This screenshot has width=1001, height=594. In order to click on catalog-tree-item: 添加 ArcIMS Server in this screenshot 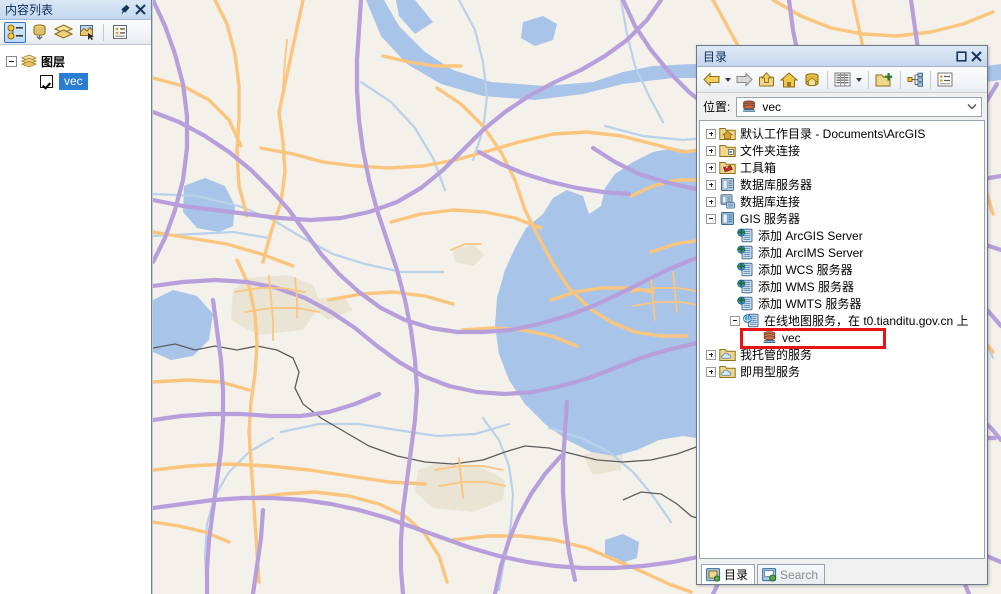, I will do `click(842, 252)`.